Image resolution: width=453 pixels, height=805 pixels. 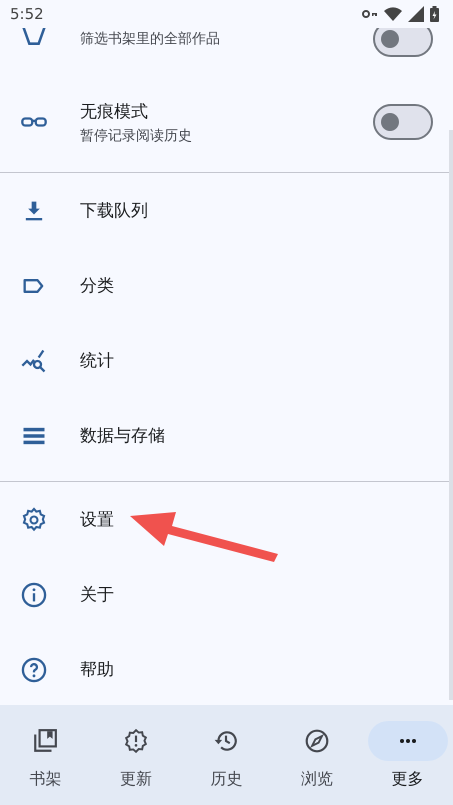 What do you see at coordinates (416, 14) in the screenshot?
I see `signal-icon` at bounding box center [416, 14].